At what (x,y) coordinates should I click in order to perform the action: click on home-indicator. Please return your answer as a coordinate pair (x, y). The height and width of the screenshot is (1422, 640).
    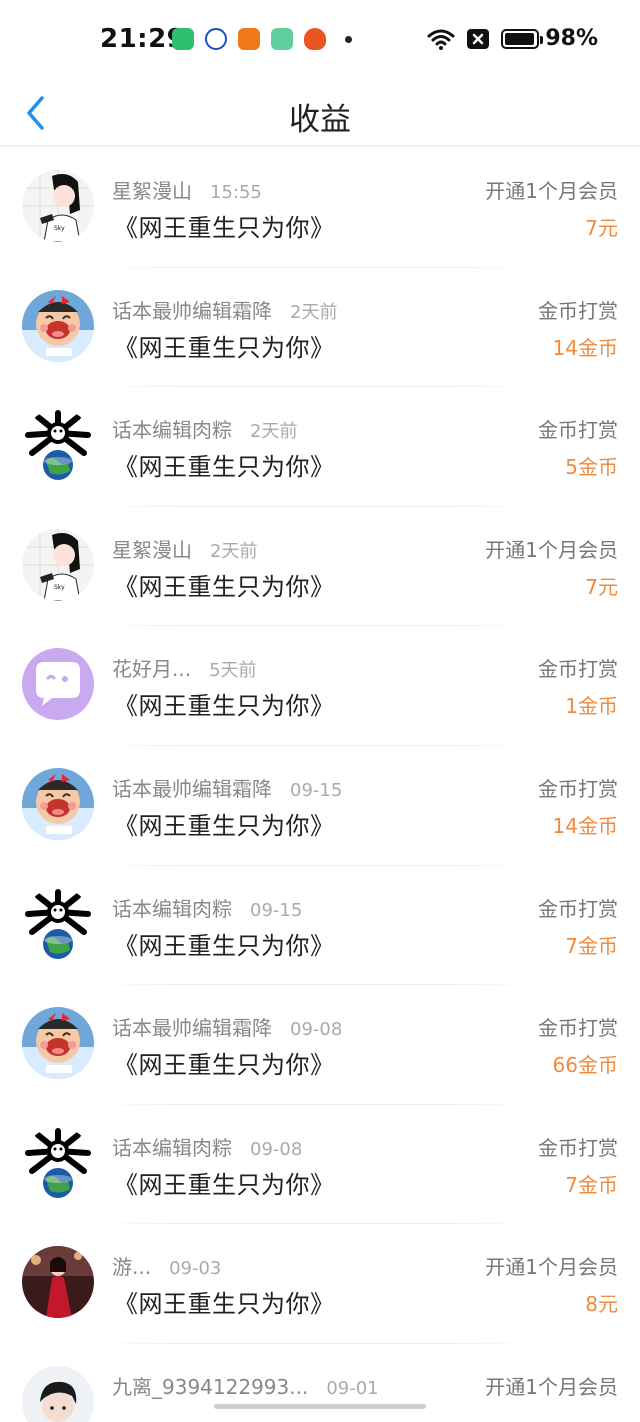
    Looking at the image, I should click on (320, 1406).